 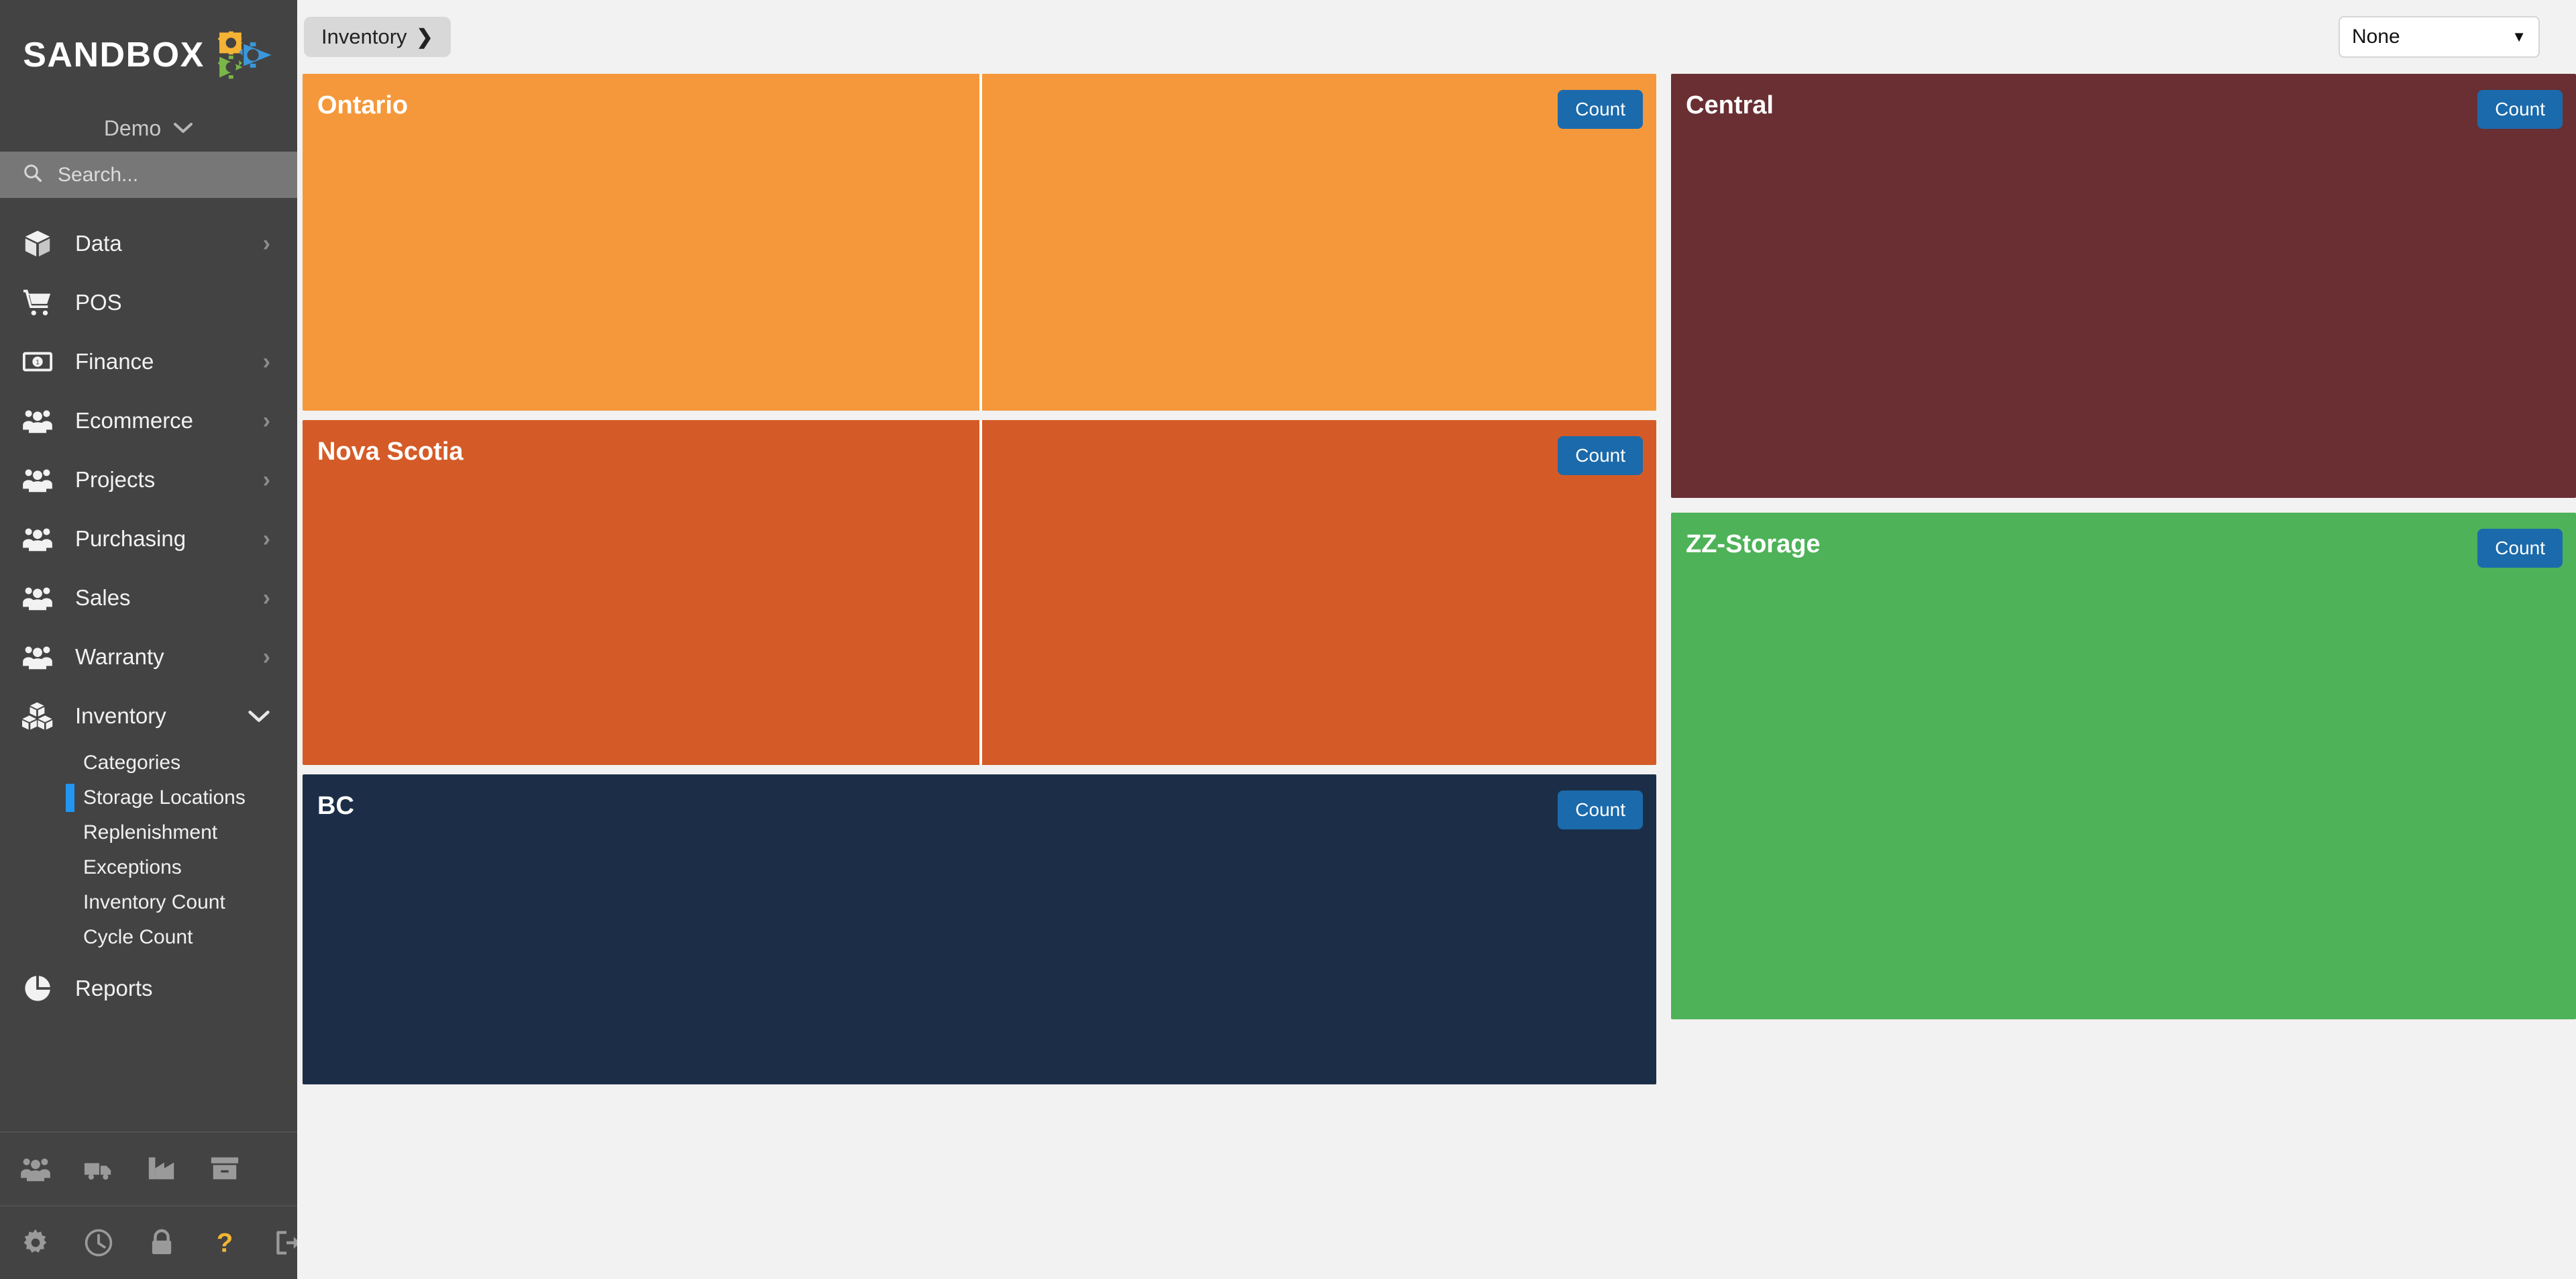 What do you see at coordinates (134, 420) in the screenshot?
I see `sidebar-item-label: Ecommerce` at bounding box center [134, 420].